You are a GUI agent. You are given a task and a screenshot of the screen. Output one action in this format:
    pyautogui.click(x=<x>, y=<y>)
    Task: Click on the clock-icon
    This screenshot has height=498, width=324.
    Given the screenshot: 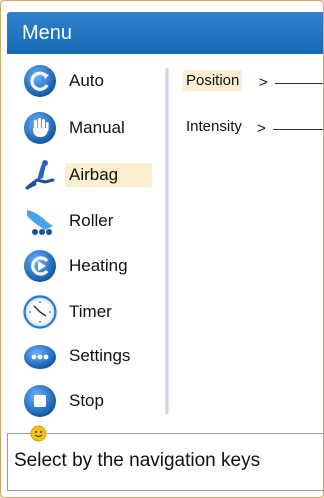 What is the action you would take?
    pyautogui.click(x=40, y=312)
    